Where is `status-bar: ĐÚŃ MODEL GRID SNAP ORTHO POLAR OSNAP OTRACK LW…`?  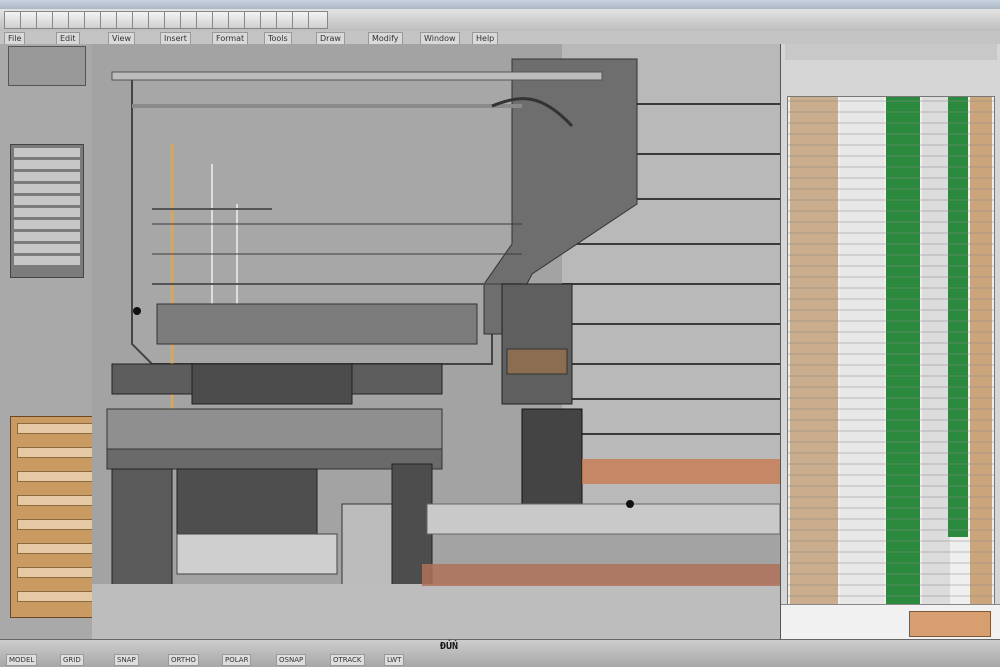 status-bar: ĐÚŃ MODEL GRID SNAP ORTHO POLAR OSNAP OTRACK LW… is located at coordinates (500, 653).